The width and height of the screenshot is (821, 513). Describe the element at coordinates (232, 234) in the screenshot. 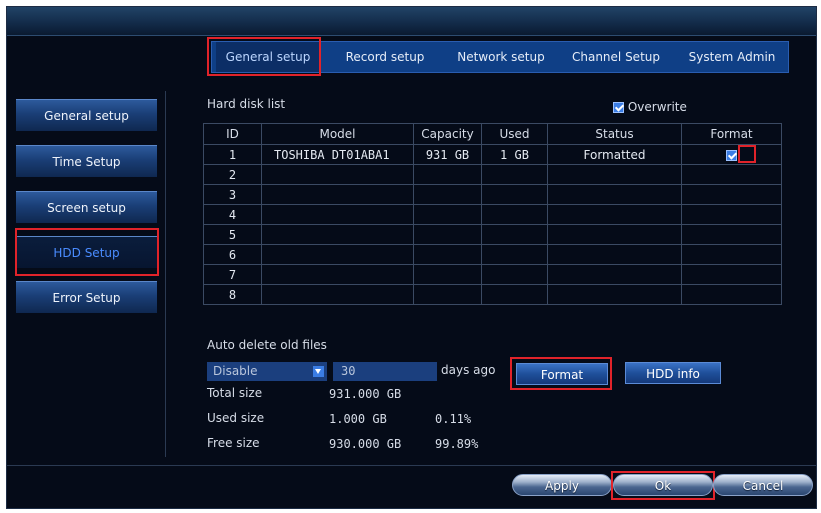

I see `disk-id: 5` at that location.